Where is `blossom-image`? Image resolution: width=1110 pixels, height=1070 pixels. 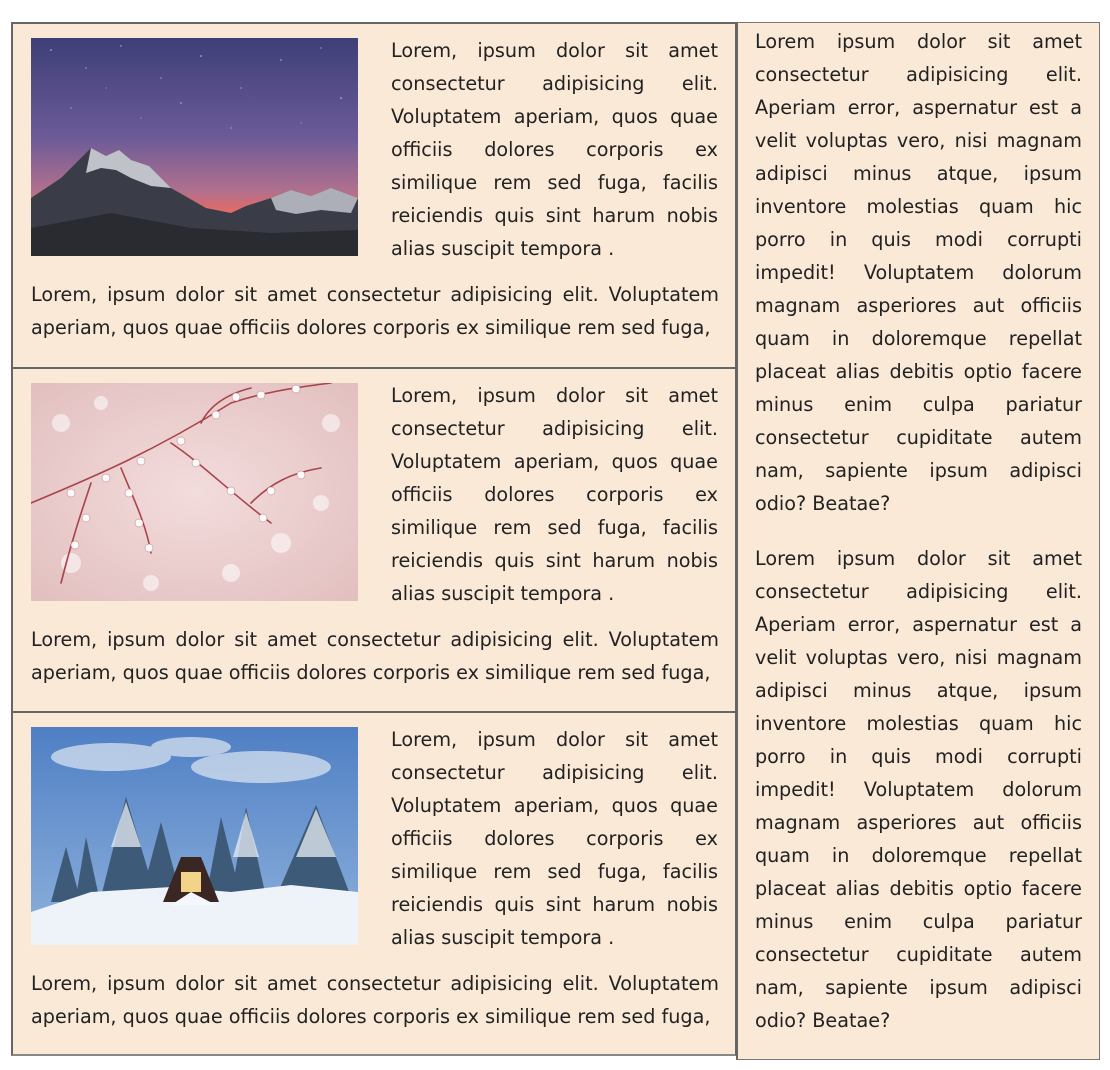 blossom-image is located at coordinates (194, 491).